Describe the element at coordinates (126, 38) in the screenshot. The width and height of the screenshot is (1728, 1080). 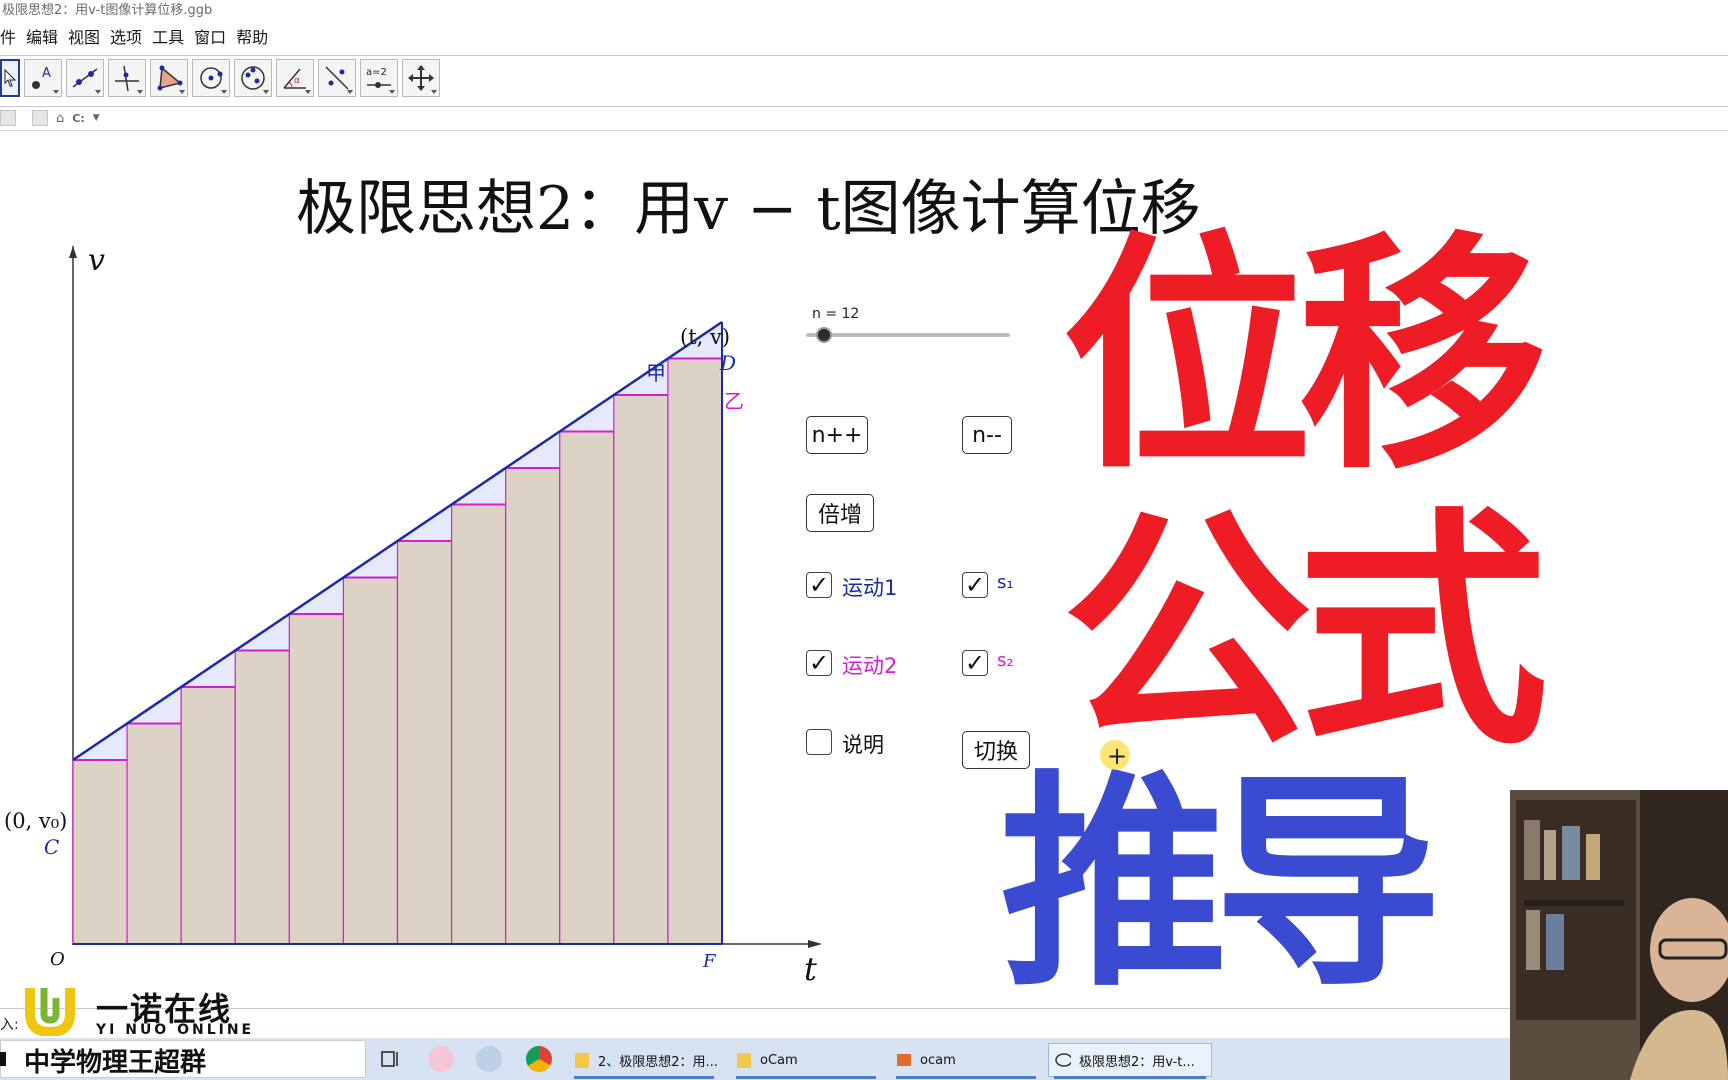
I see `menu-options: 选项` at that location.